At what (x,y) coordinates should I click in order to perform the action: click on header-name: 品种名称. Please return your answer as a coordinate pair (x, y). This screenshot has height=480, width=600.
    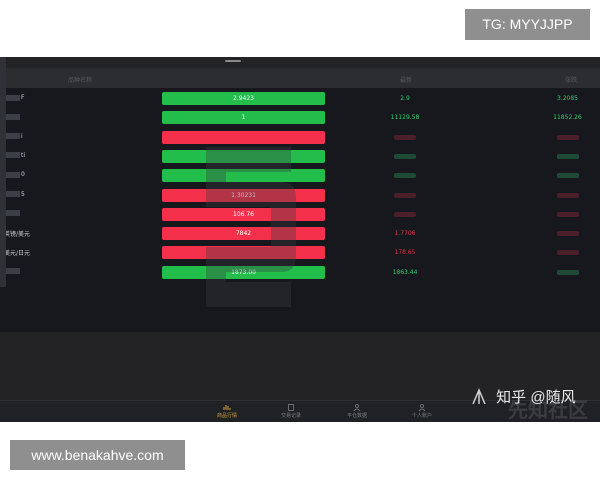
    Looking at the image, I should click on (80, 80).